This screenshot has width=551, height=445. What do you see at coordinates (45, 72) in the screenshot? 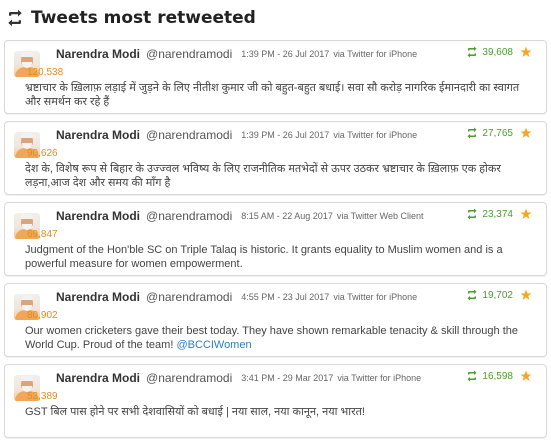
I see `favorite-count: 120,538` at bounding box center [45, 72].